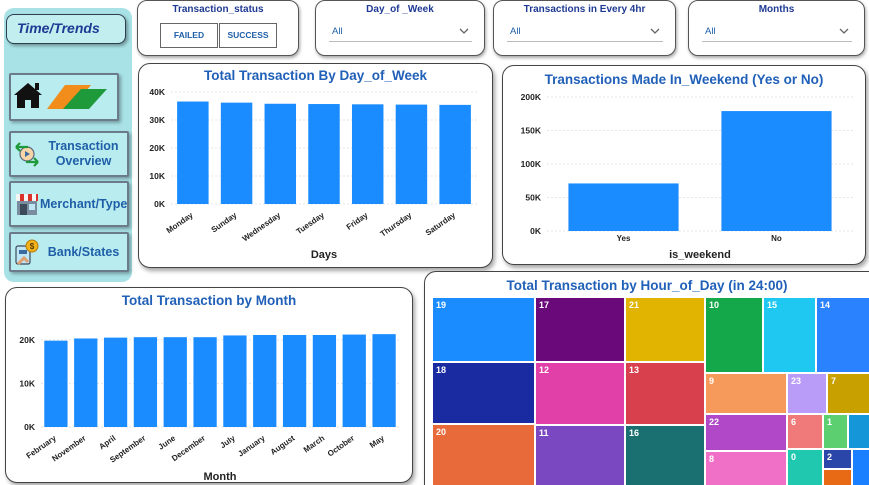 Image resolution: width=869 pixels, height=485 pixels. Describe the element at coordinates (848, 393) in the screenshot. I see `treemap-cell: 7` at that location.